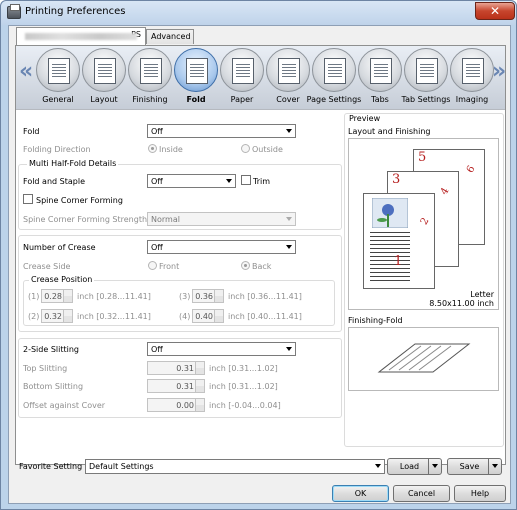 The height and width of the screenshot is (510, 517). I want to click on spine-corner-forming-checkbox, so click(28, 199).